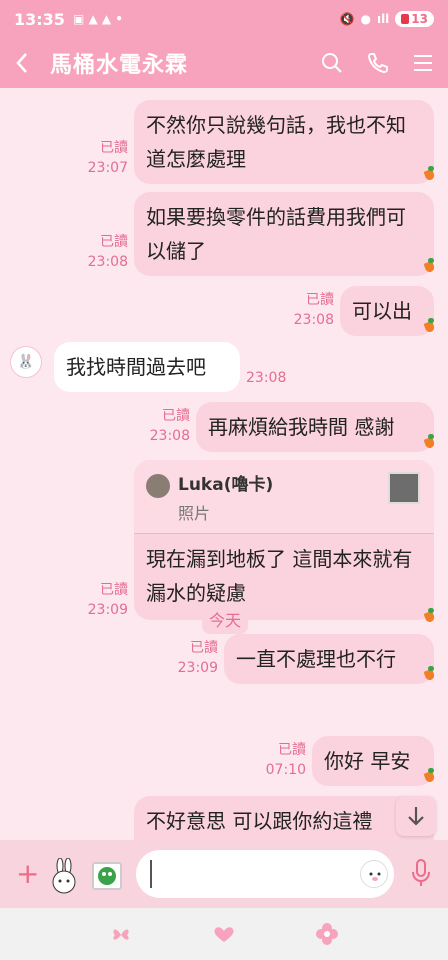 This screenshot has height=960, width=448. I want to click on message-bubble-outgoing: 不好意思 可以跟你約這禮, so click(284, 818).